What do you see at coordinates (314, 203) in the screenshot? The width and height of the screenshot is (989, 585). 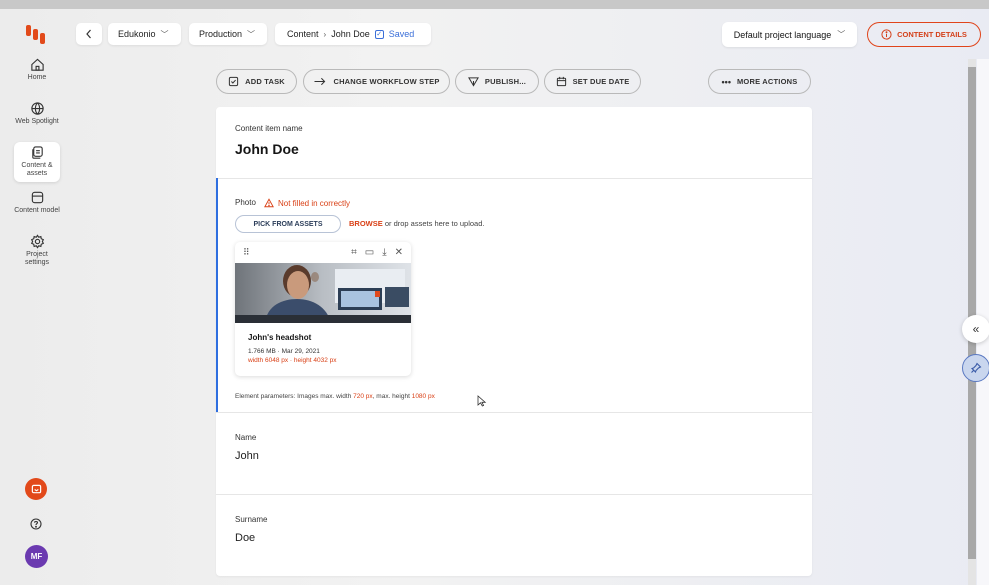 I see `warning-text: Not filled in correctly` at bounding box center [314, 203].